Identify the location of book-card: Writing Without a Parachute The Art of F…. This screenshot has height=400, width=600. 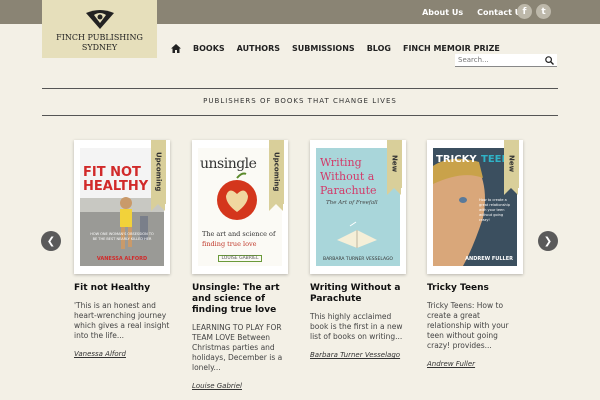
(358, 249).